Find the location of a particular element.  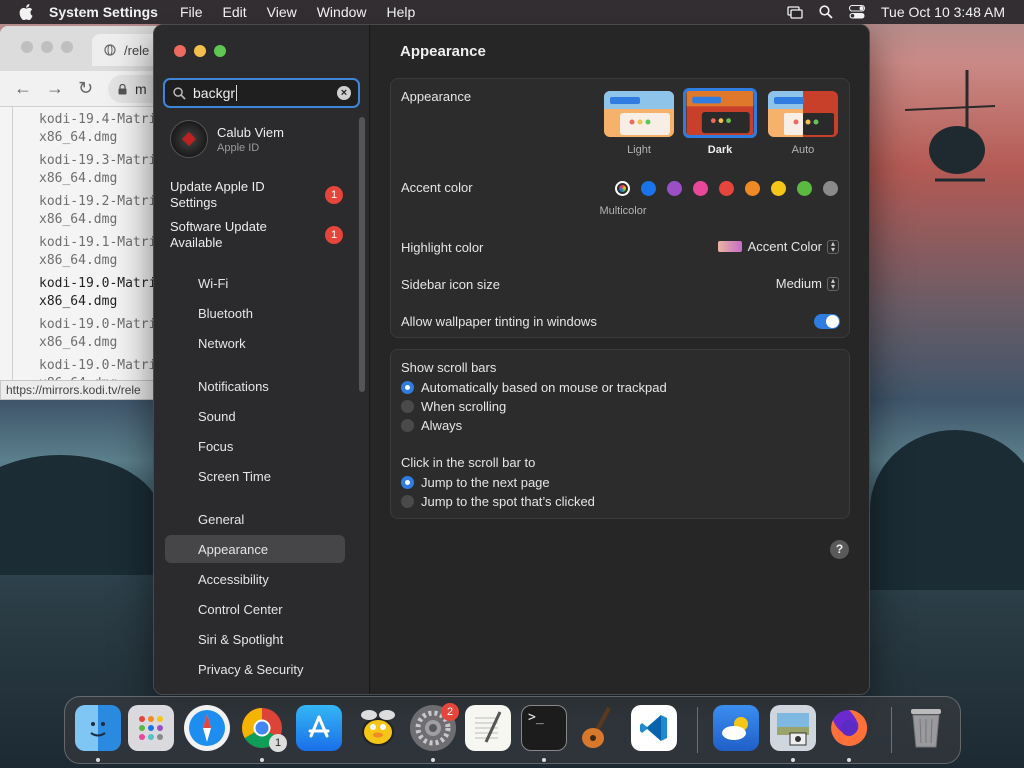

menu-edit: Edit is located at coordinates (235, 12).